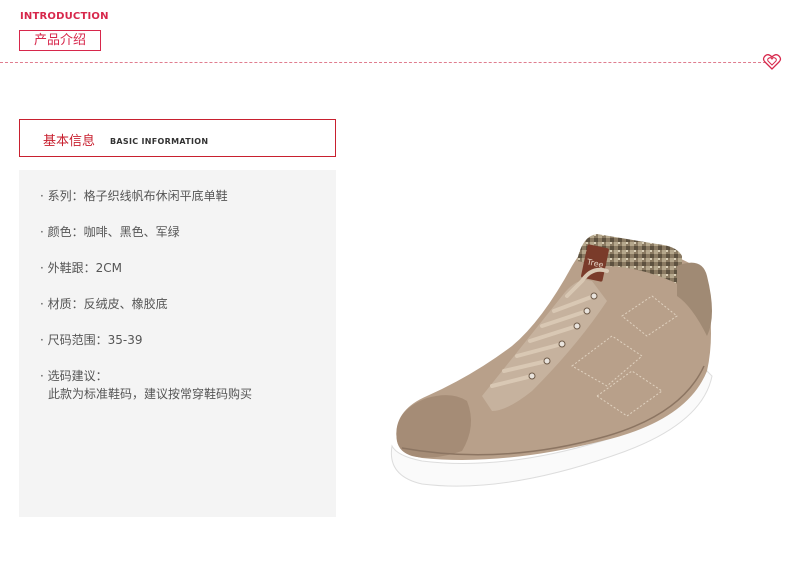 The height and width of the screenshot is (562, 790). Describe the element at coordinates (150, 394) in the screenshot. I see `info-size-advice-text: 此款为标准鞋码，建议按常穿鞋码购买` at that location.